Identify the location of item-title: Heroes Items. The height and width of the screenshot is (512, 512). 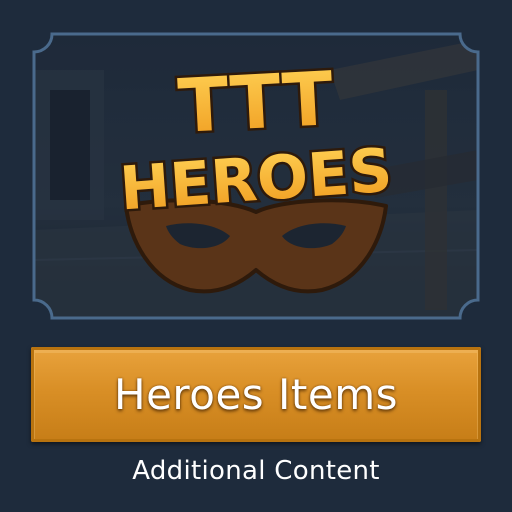
(256, 394).